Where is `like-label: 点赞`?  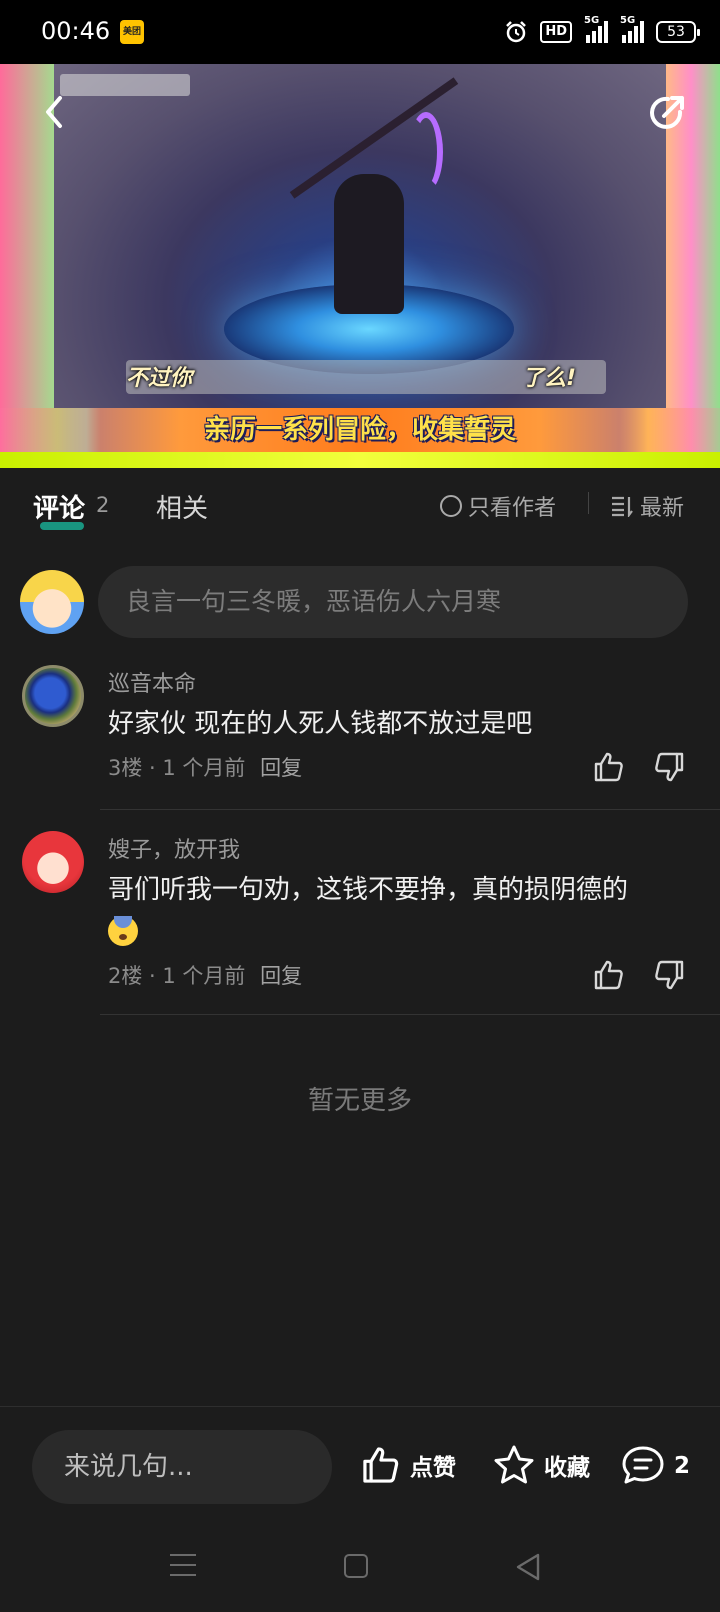 like-label: 点赞 is located at coordinates (433, 1468).